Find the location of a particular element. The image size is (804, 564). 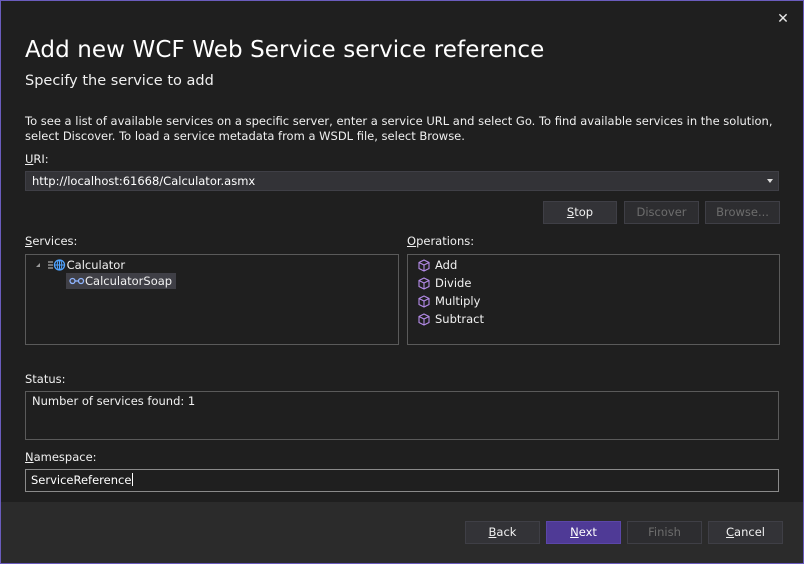

expand-arrow-icon is located at coordinates (38, 265).